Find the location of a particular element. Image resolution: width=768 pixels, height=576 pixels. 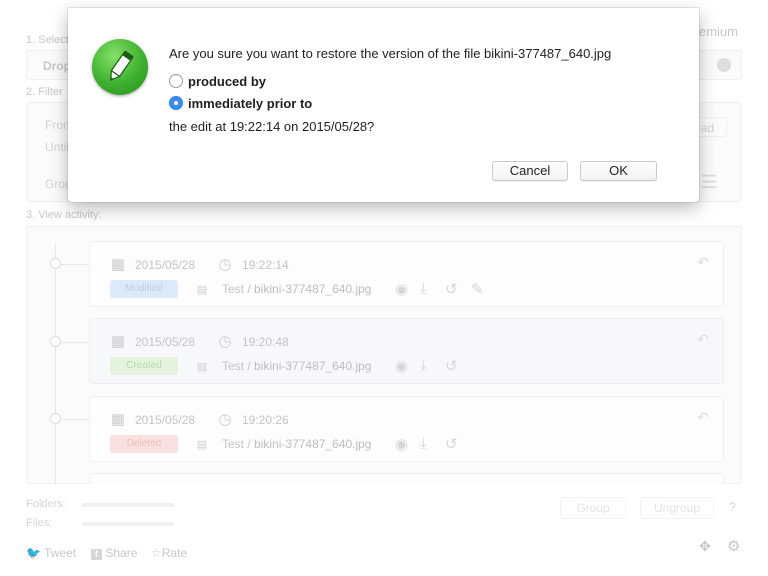

facebook-icon: f is located at coordinates (96, 554).